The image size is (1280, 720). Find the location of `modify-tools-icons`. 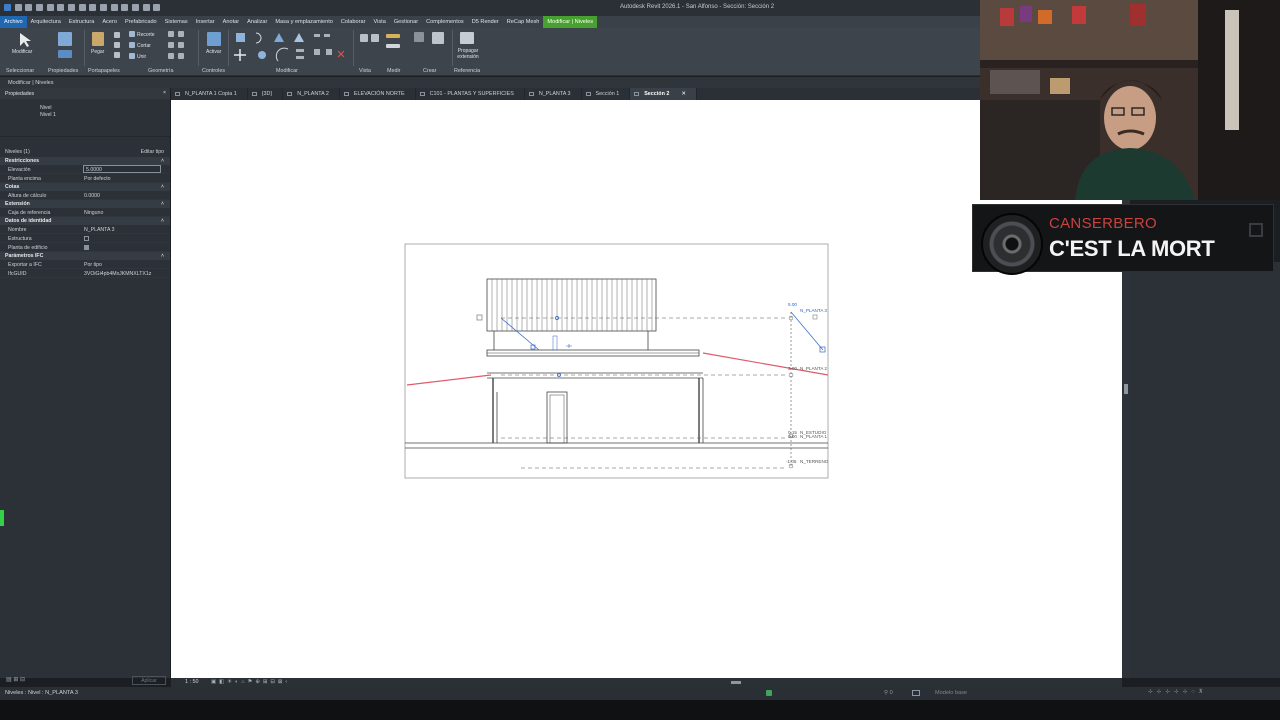

modify-tools-icons is located at coordinates (294, 49).